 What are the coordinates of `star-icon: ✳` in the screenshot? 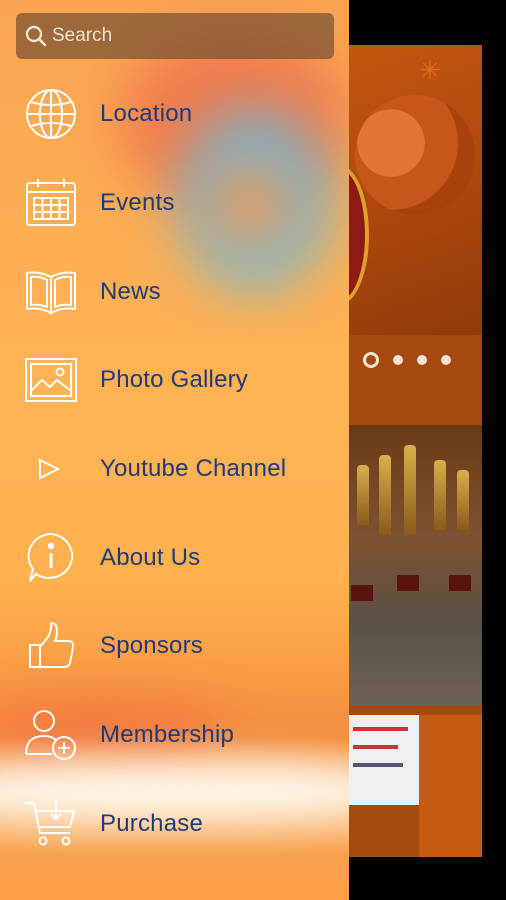 It's located at (430, 70).